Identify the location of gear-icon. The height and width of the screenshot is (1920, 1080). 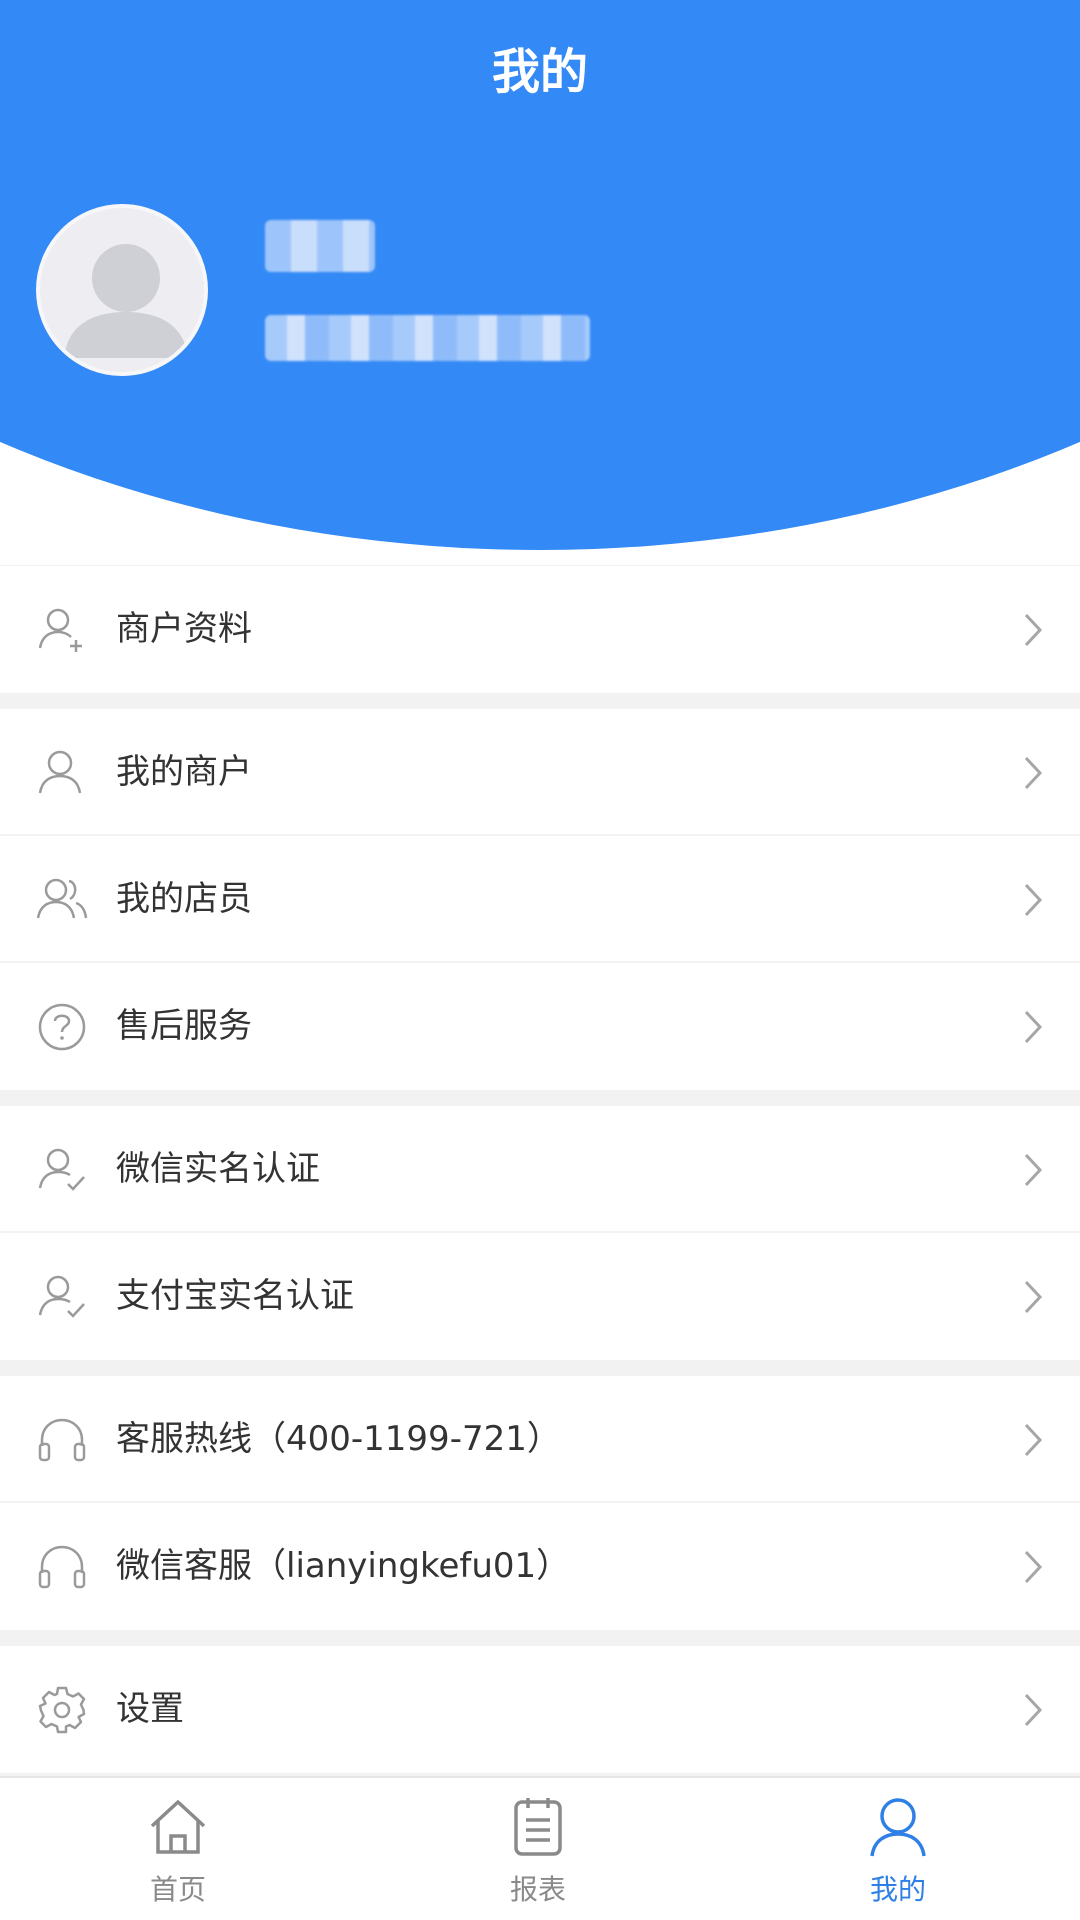
(62, 1710).